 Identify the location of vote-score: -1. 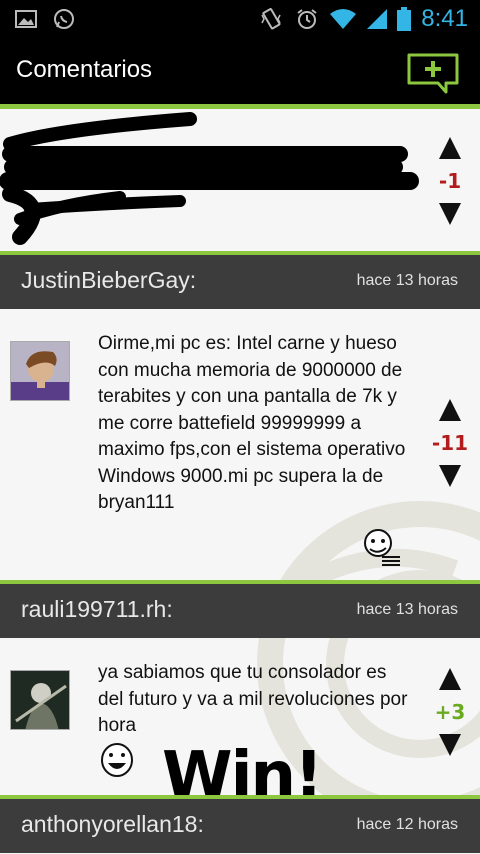
(450, 181).